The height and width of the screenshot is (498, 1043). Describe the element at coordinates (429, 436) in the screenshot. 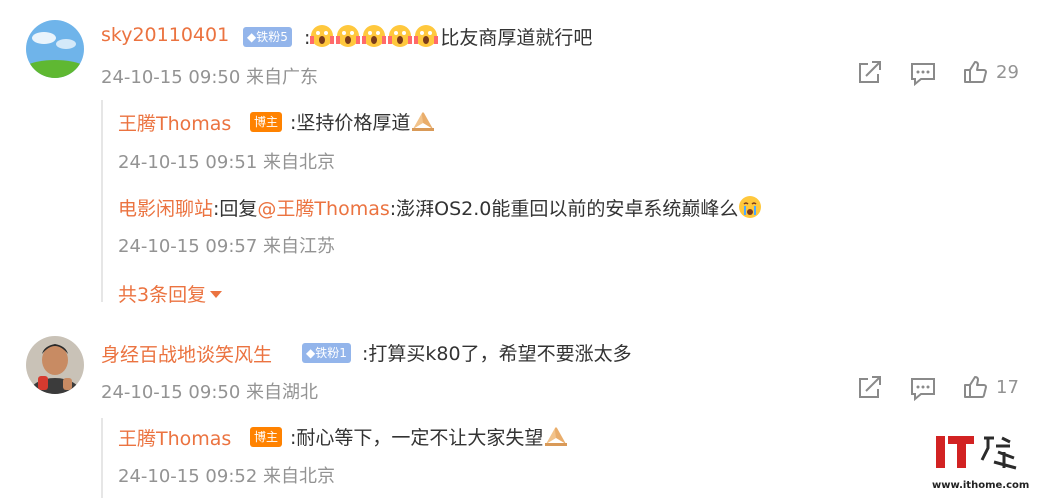

I see `reply-text: :耐心等下，一定不让大家失望` at that location.